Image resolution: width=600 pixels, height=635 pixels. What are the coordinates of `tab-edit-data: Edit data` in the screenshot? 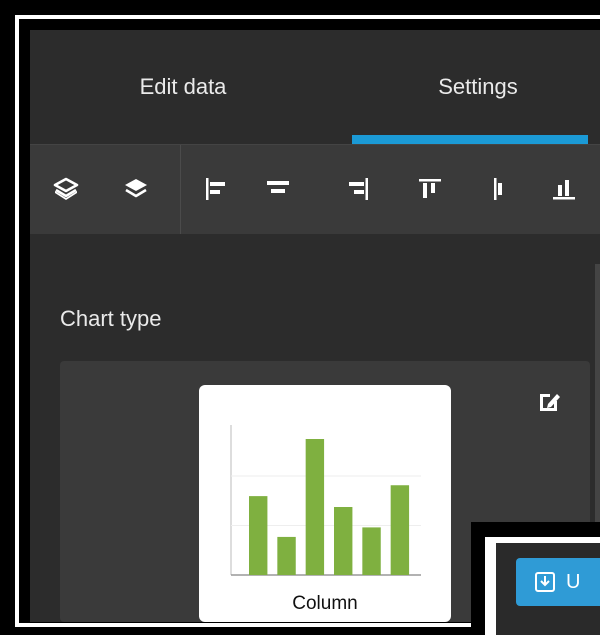 It's located at (183, 87).